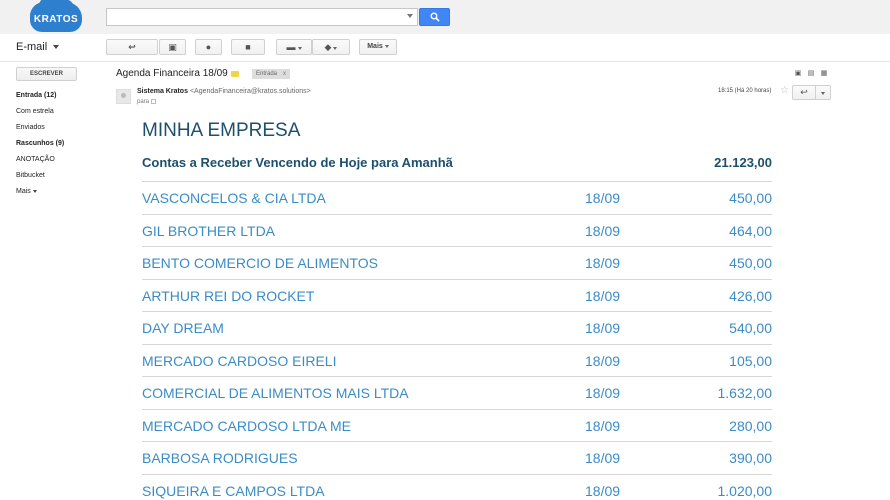 The width and height of the screenshot is (890, 500). I want to click on search-button, so click(434, 17).